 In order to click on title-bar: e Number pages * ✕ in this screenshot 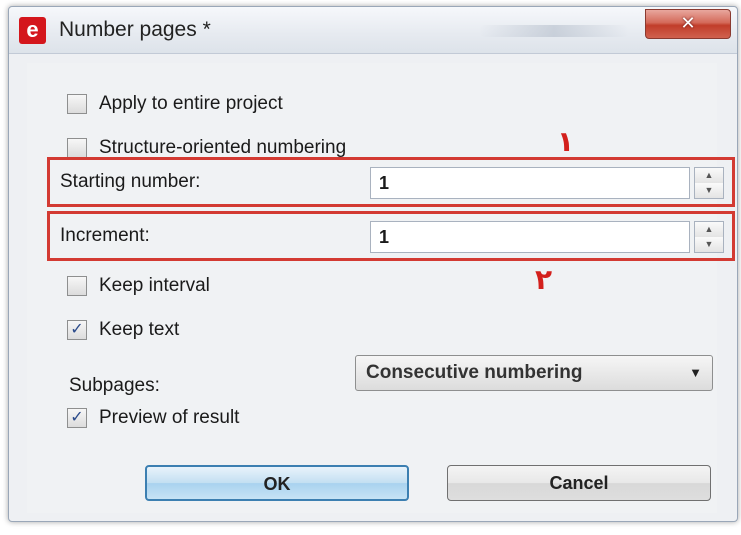, I will do `click(373, 30)`.